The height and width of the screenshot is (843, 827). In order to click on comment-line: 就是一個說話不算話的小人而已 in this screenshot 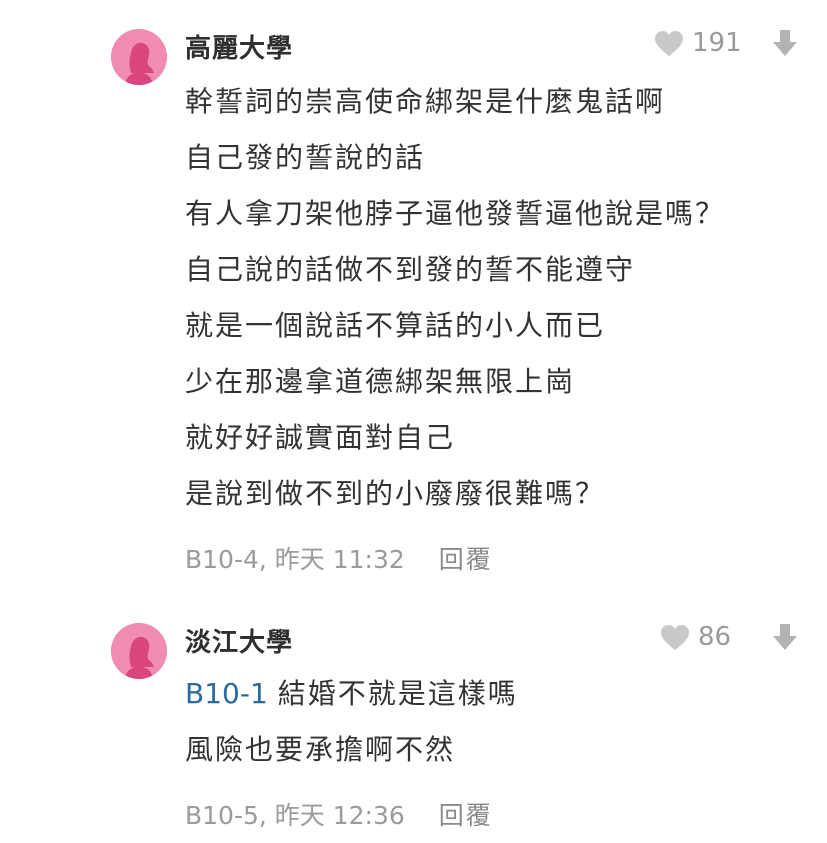, I will do `click(395, 325)`.